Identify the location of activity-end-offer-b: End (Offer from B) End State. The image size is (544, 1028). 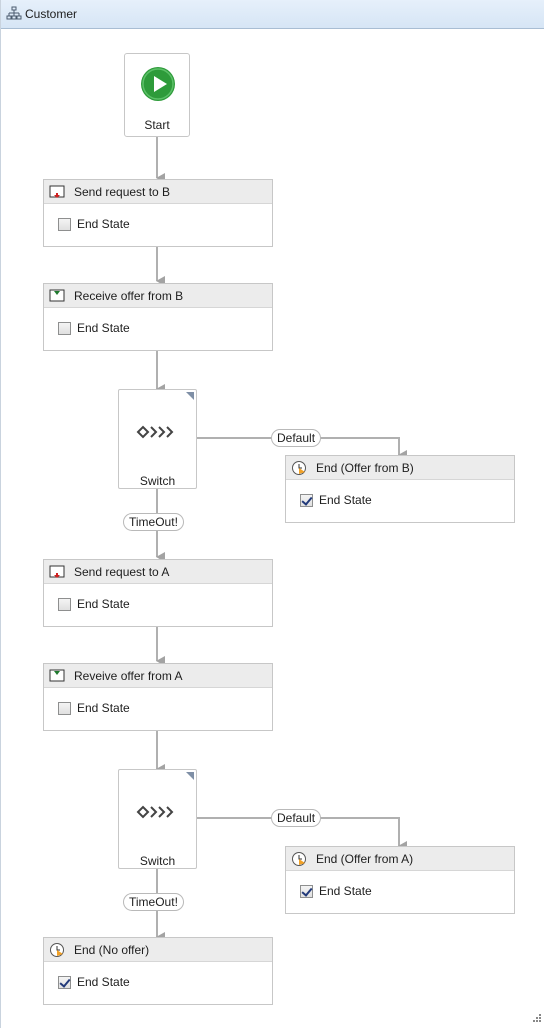
(400, 489).